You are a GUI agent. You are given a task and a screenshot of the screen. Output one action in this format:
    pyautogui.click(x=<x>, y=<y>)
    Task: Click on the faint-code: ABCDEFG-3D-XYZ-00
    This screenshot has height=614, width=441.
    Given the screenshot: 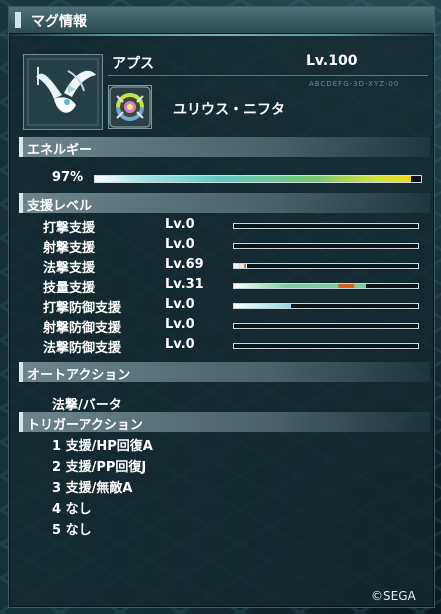 What is the action you would take?
    pyautogui.click(x=354, y=84)
    